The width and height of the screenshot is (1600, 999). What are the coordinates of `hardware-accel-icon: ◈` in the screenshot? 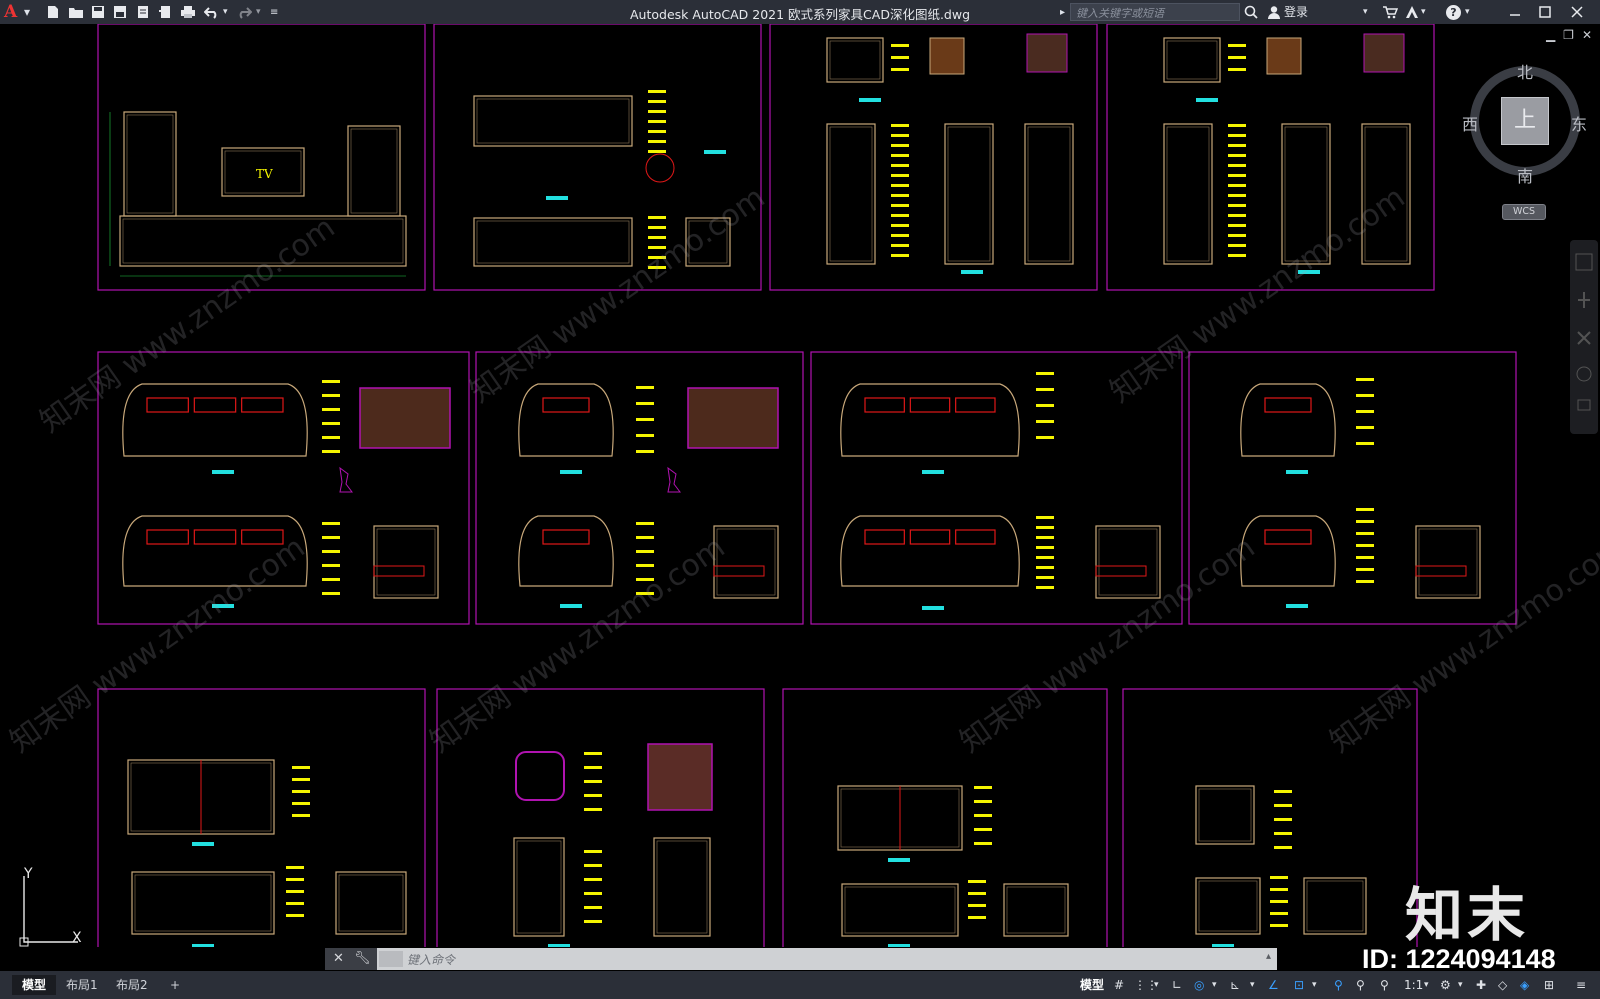 It's located at (1524, 985).